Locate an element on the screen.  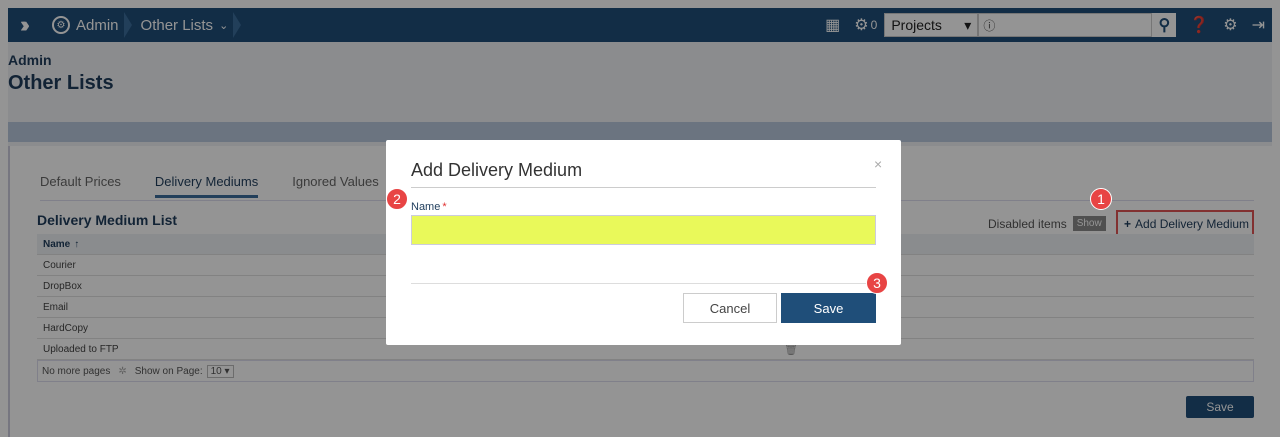
dialog-footer-divider is located at coordinates (643, 283).